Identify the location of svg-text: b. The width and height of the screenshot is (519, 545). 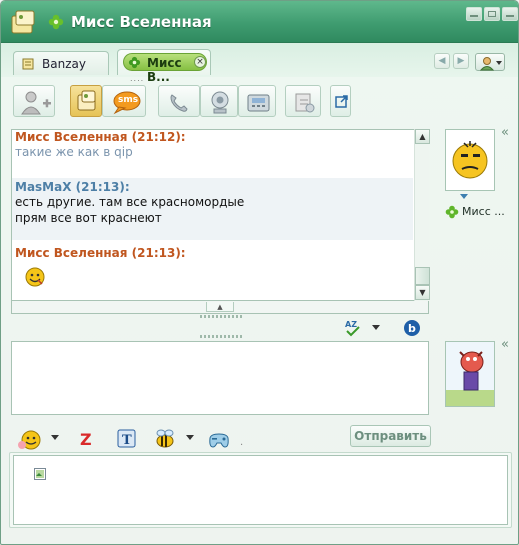
(412, 328).